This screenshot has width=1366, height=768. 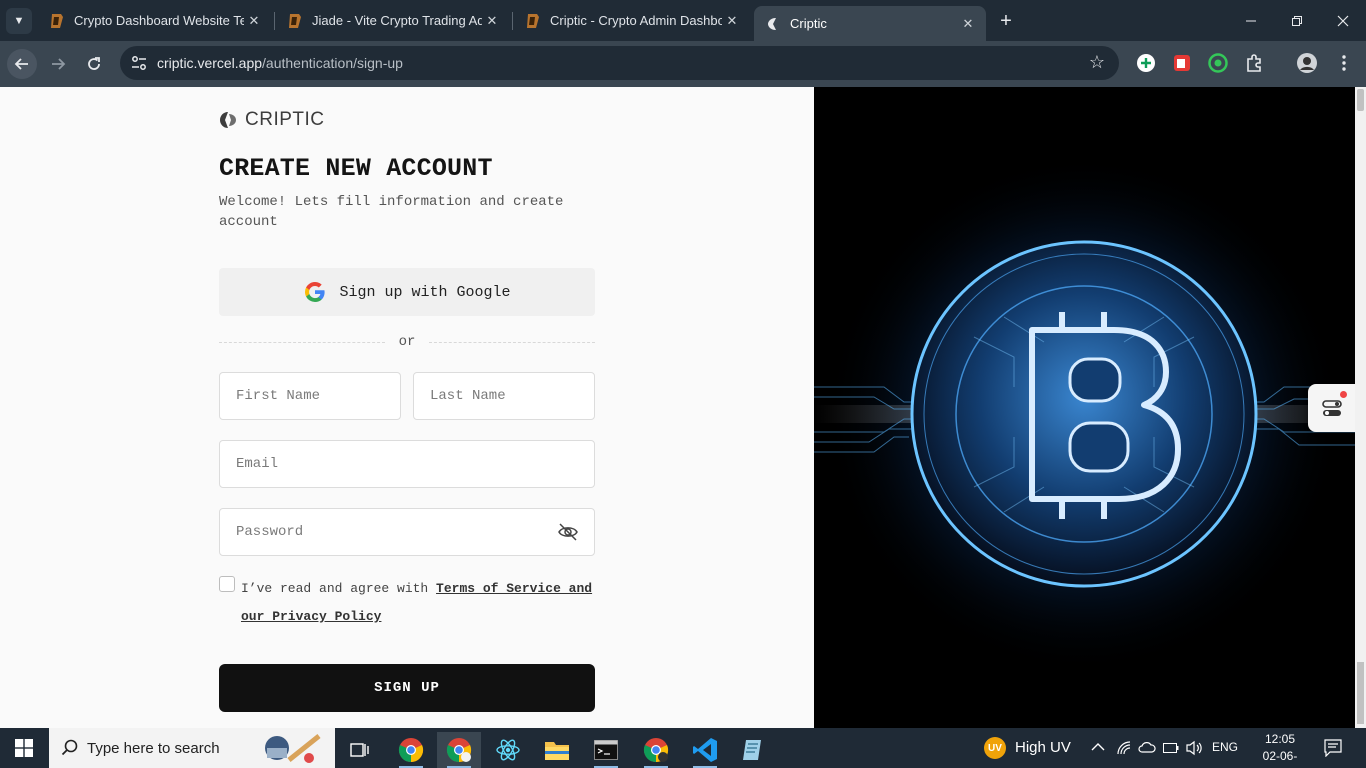 I want to click on green-extension-icon, so click(x=1218, y=63).